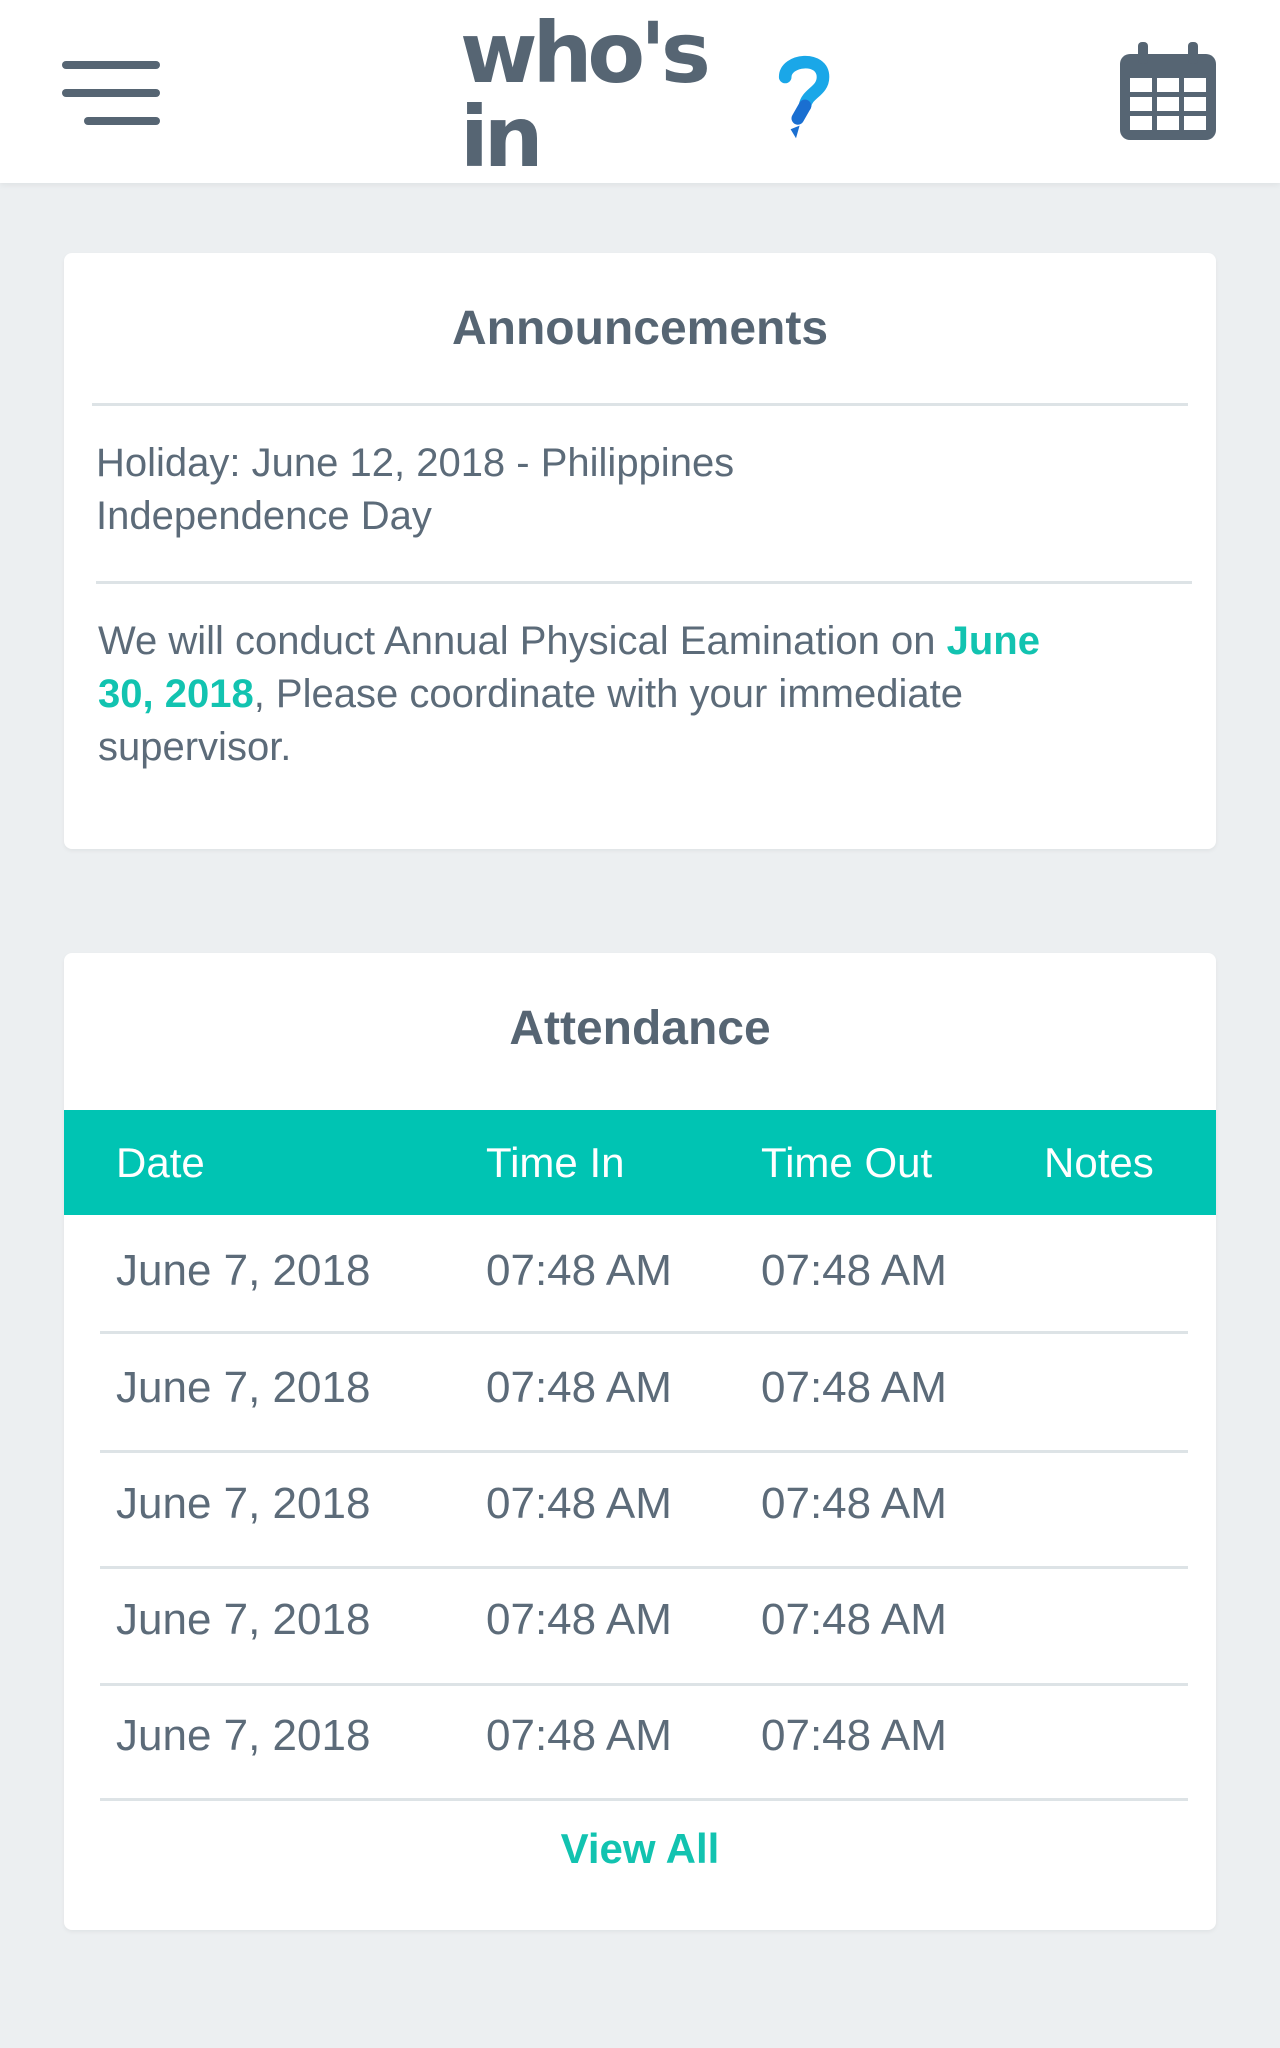 This screenshot has width=1280, height=2048. What do you see at coordinates (415, 463) in the screenshot?
I see `announcement-text: Holiday: June 12, 2018 - Philippines` at bounding box center [415, 463].